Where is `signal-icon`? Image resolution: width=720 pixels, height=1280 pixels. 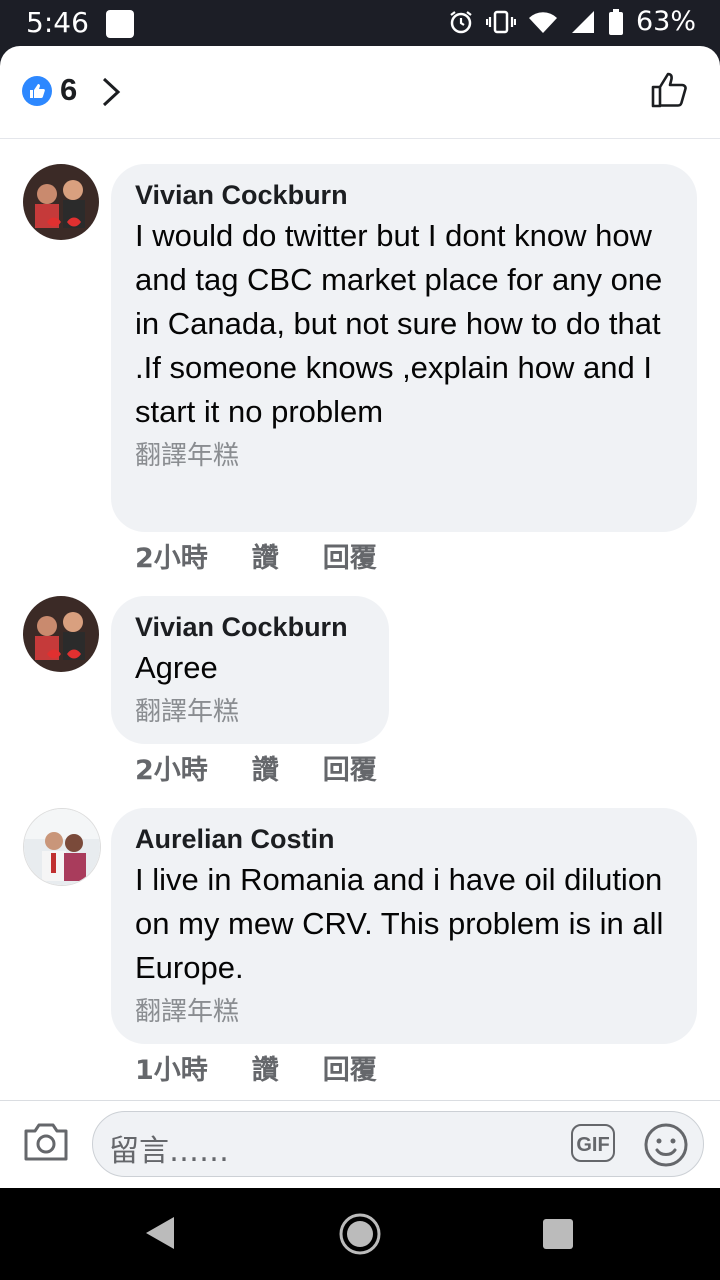
signal-icon is located at coordinates (582, 21).